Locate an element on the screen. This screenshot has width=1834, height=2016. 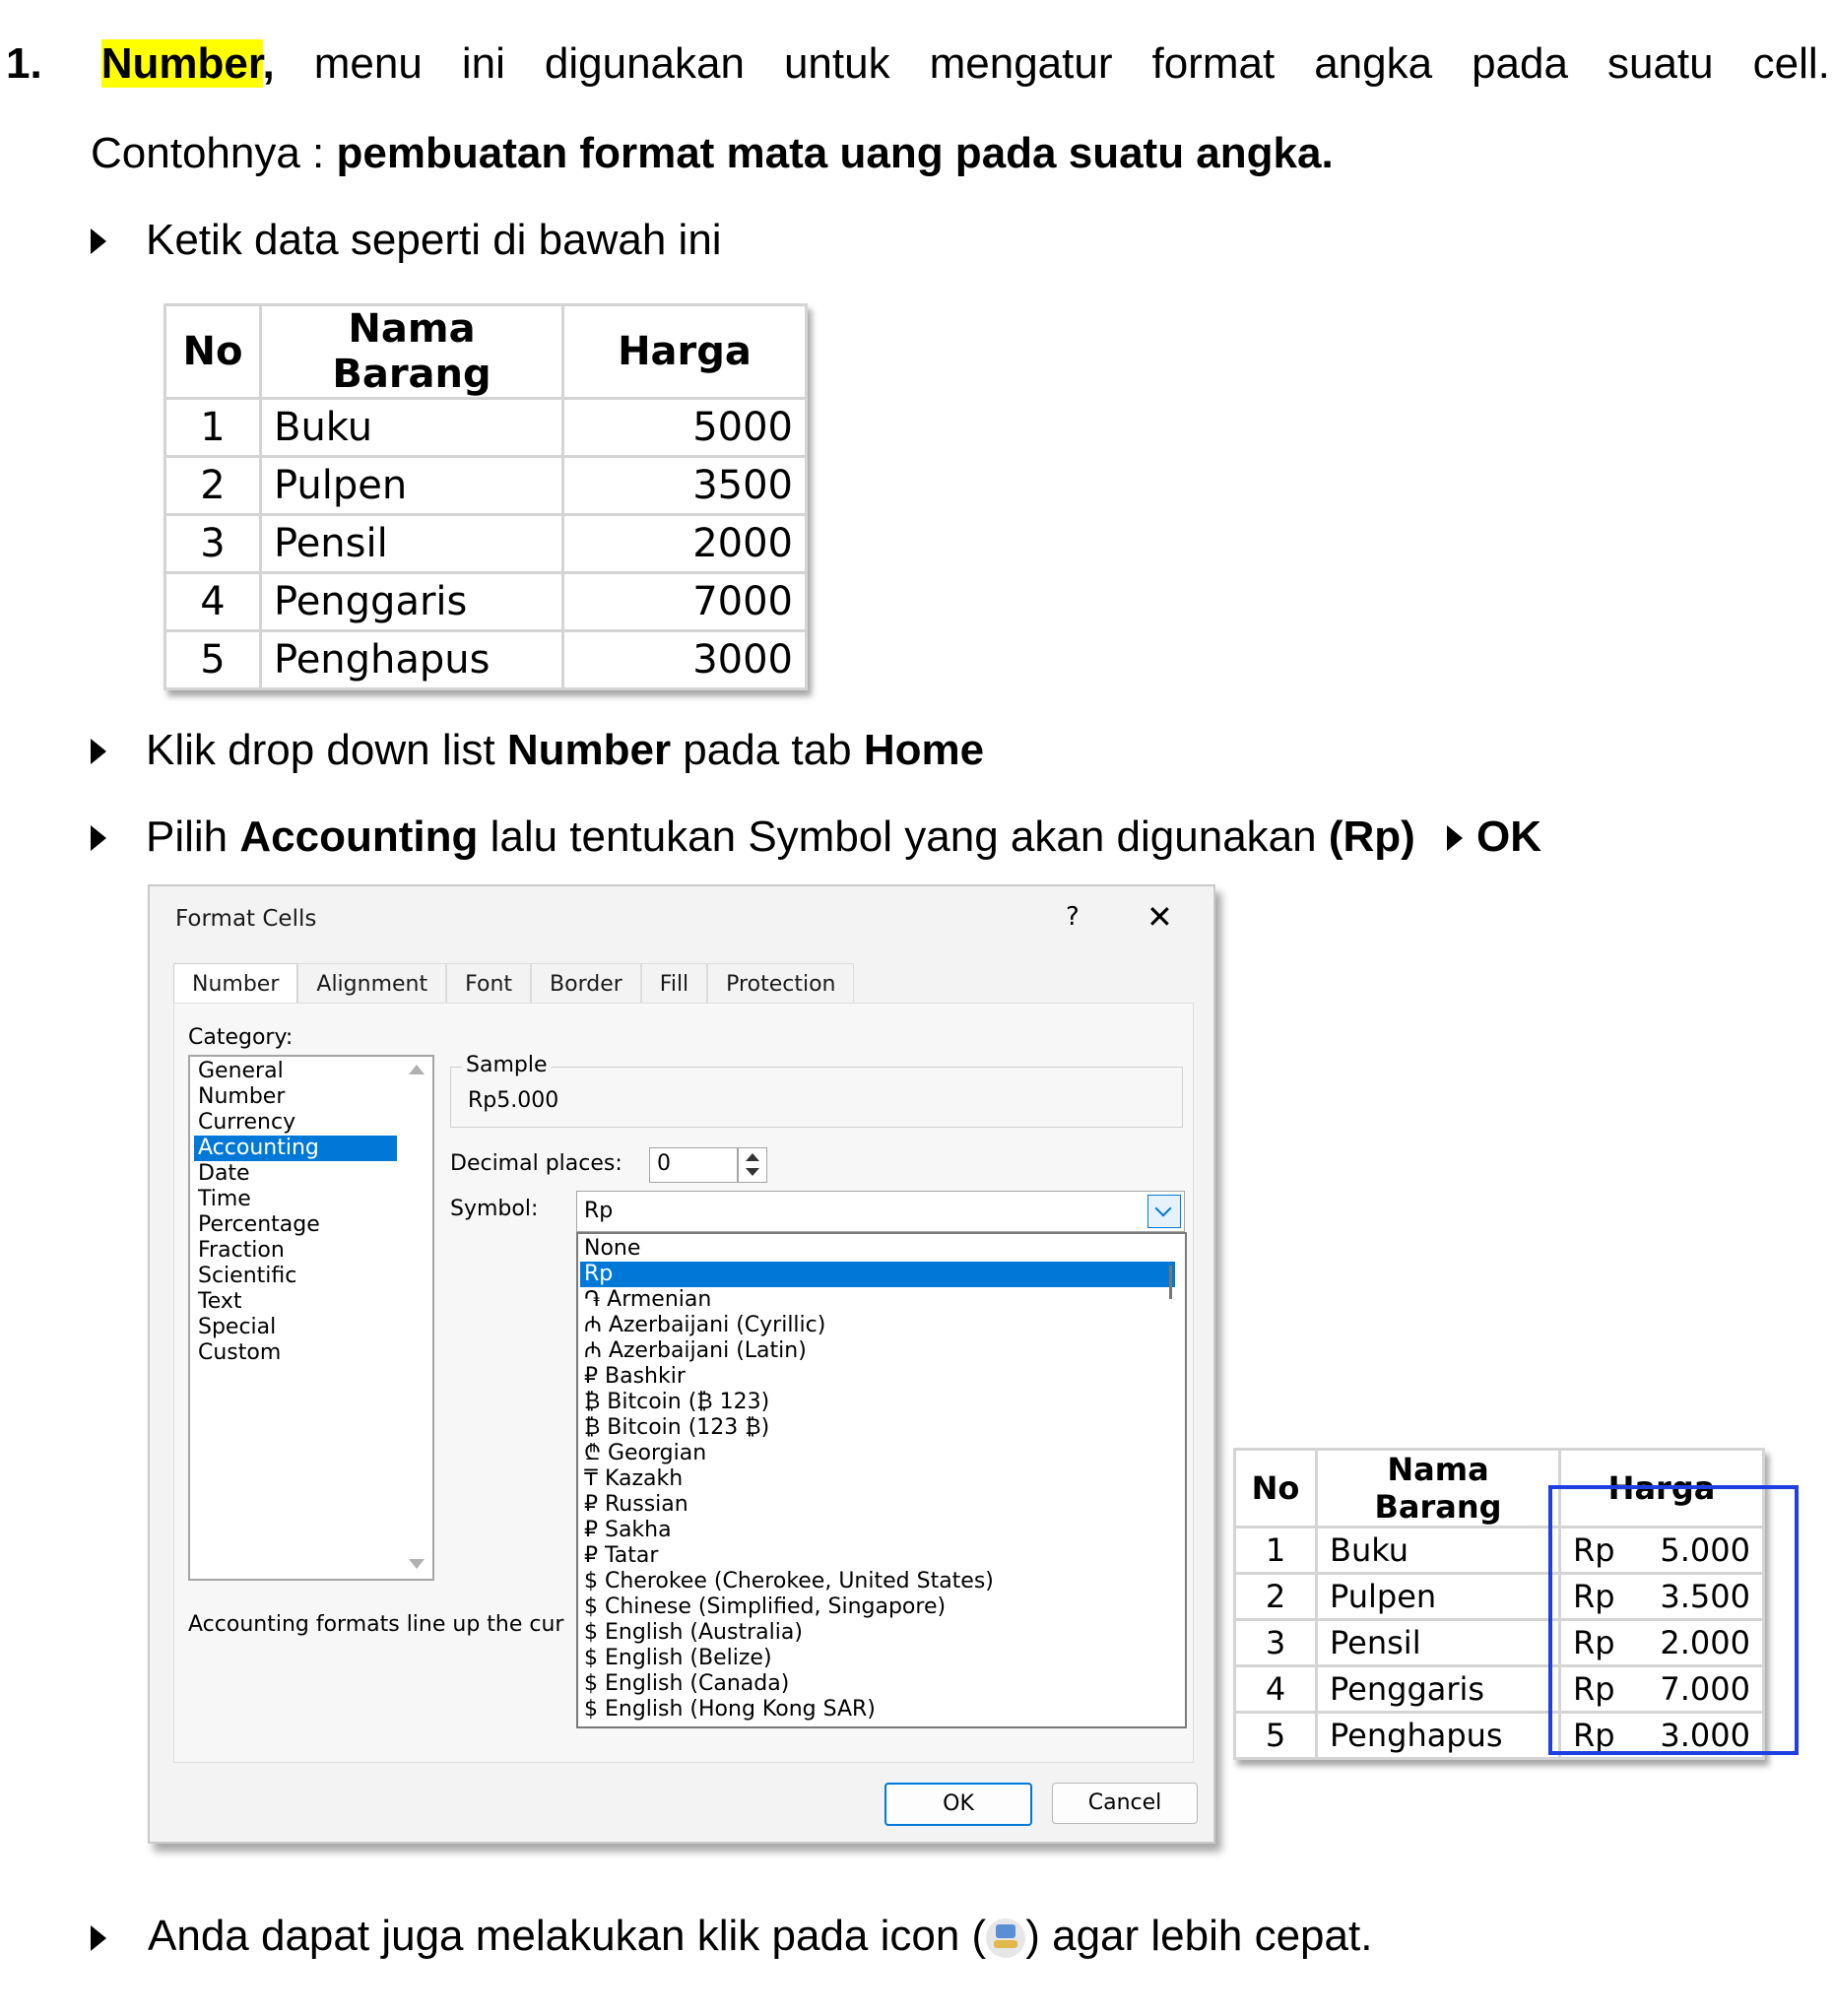
symbol-option: ₾ Georgian is located at coordinates (880, 1453).